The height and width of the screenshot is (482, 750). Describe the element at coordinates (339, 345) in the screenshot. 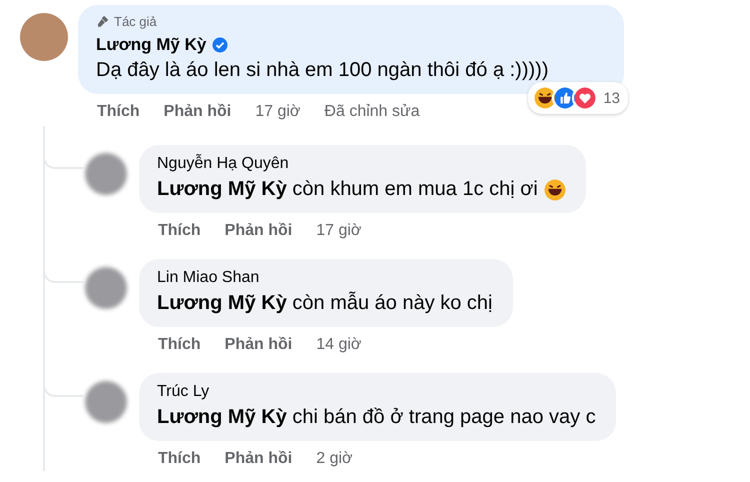

I see `timestamp: 14 giờ` at that location.